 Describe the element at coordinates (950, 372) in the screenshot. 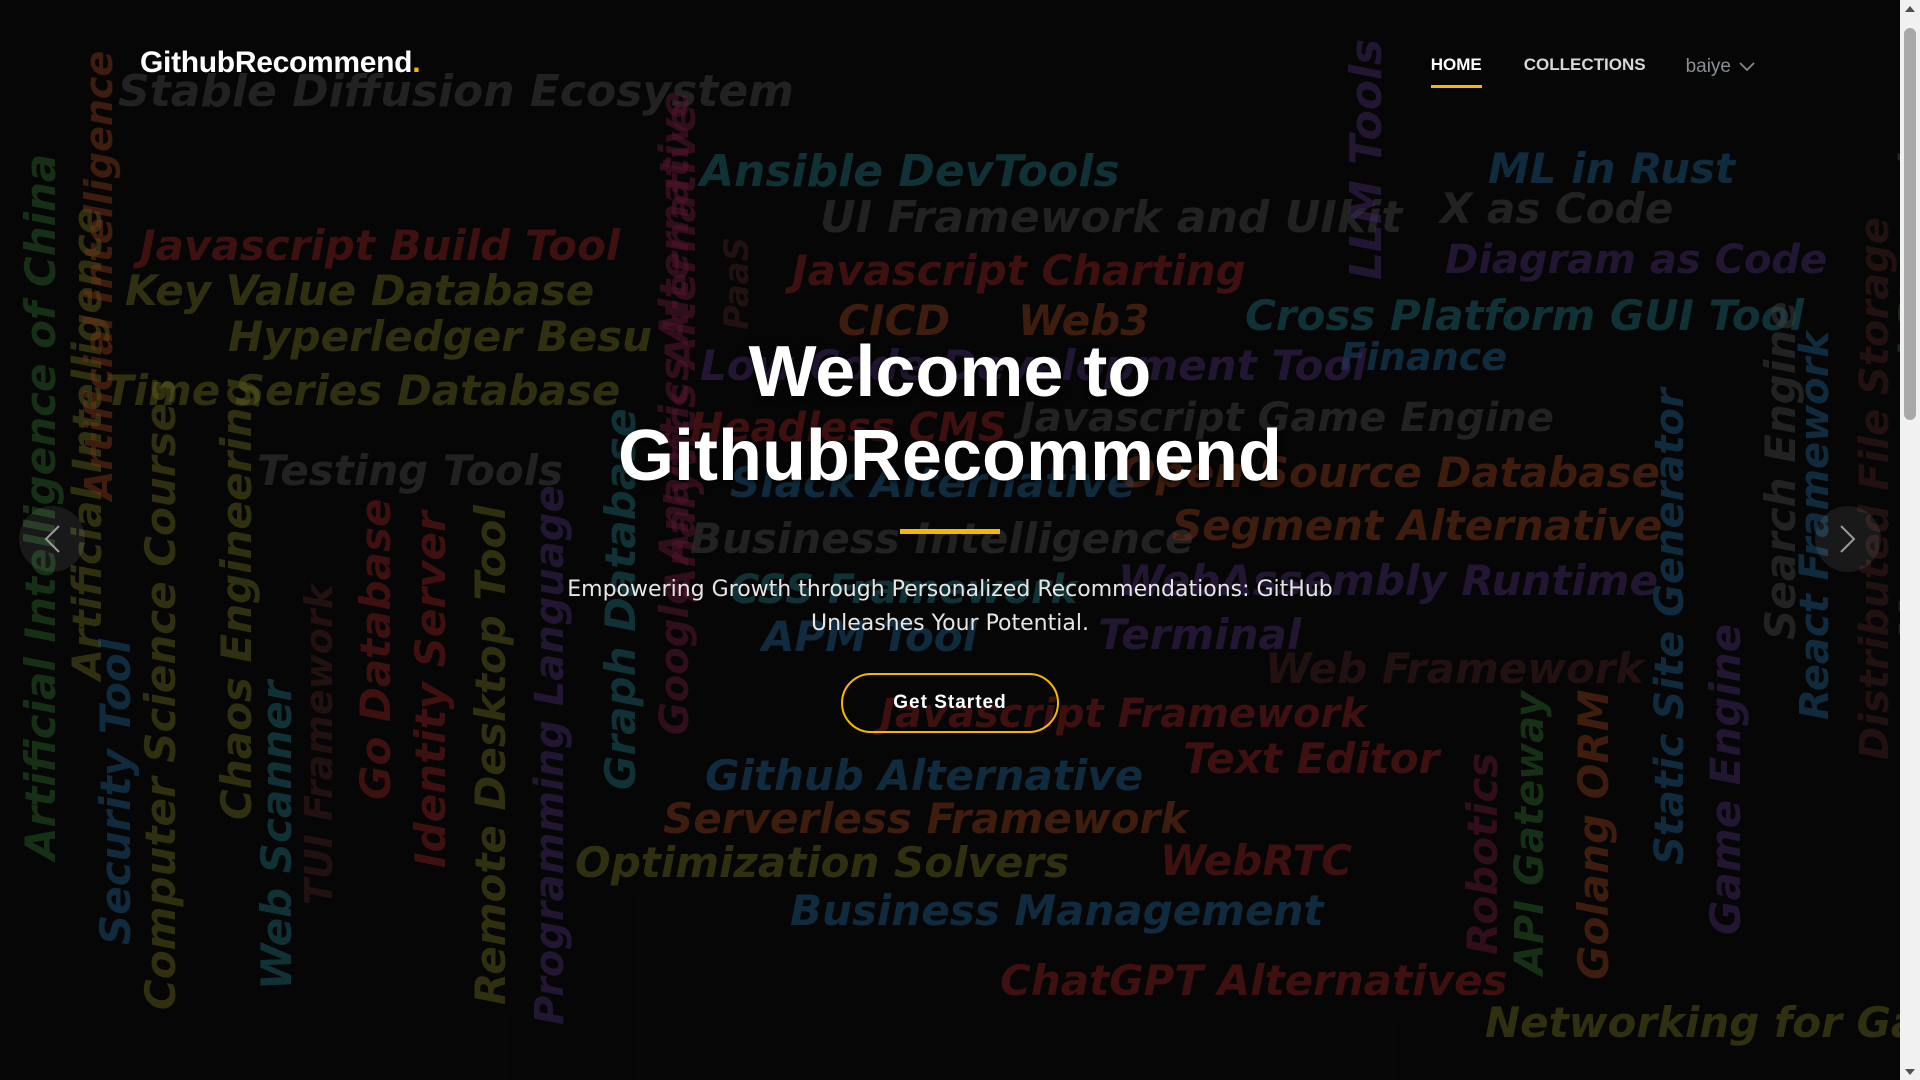

I see `hero-title-line1: Welcome to` at that location.